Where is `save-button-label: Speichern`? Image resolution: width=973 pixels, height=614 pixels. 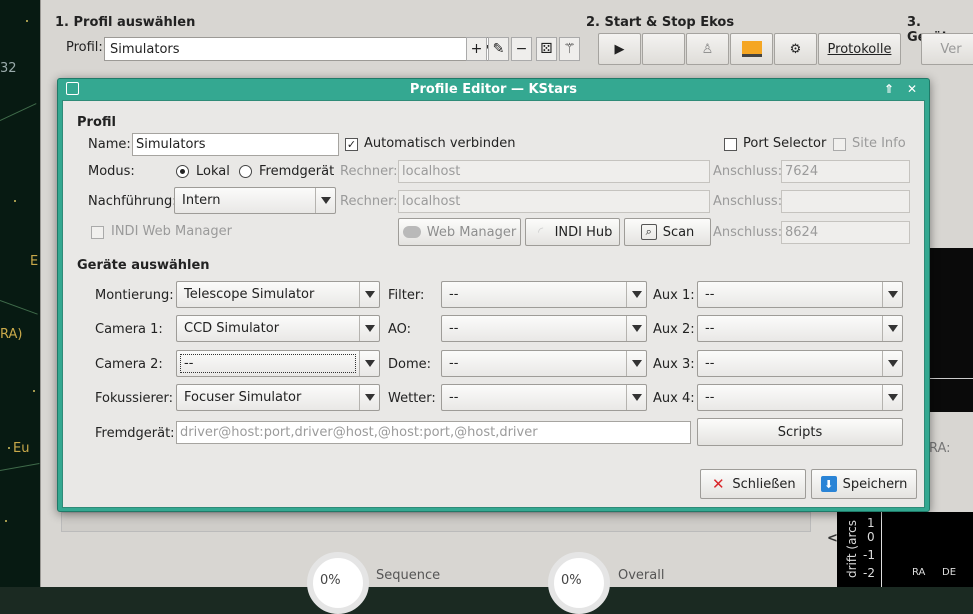 save-button-label: Speichern is located at coordinates (875, 484).